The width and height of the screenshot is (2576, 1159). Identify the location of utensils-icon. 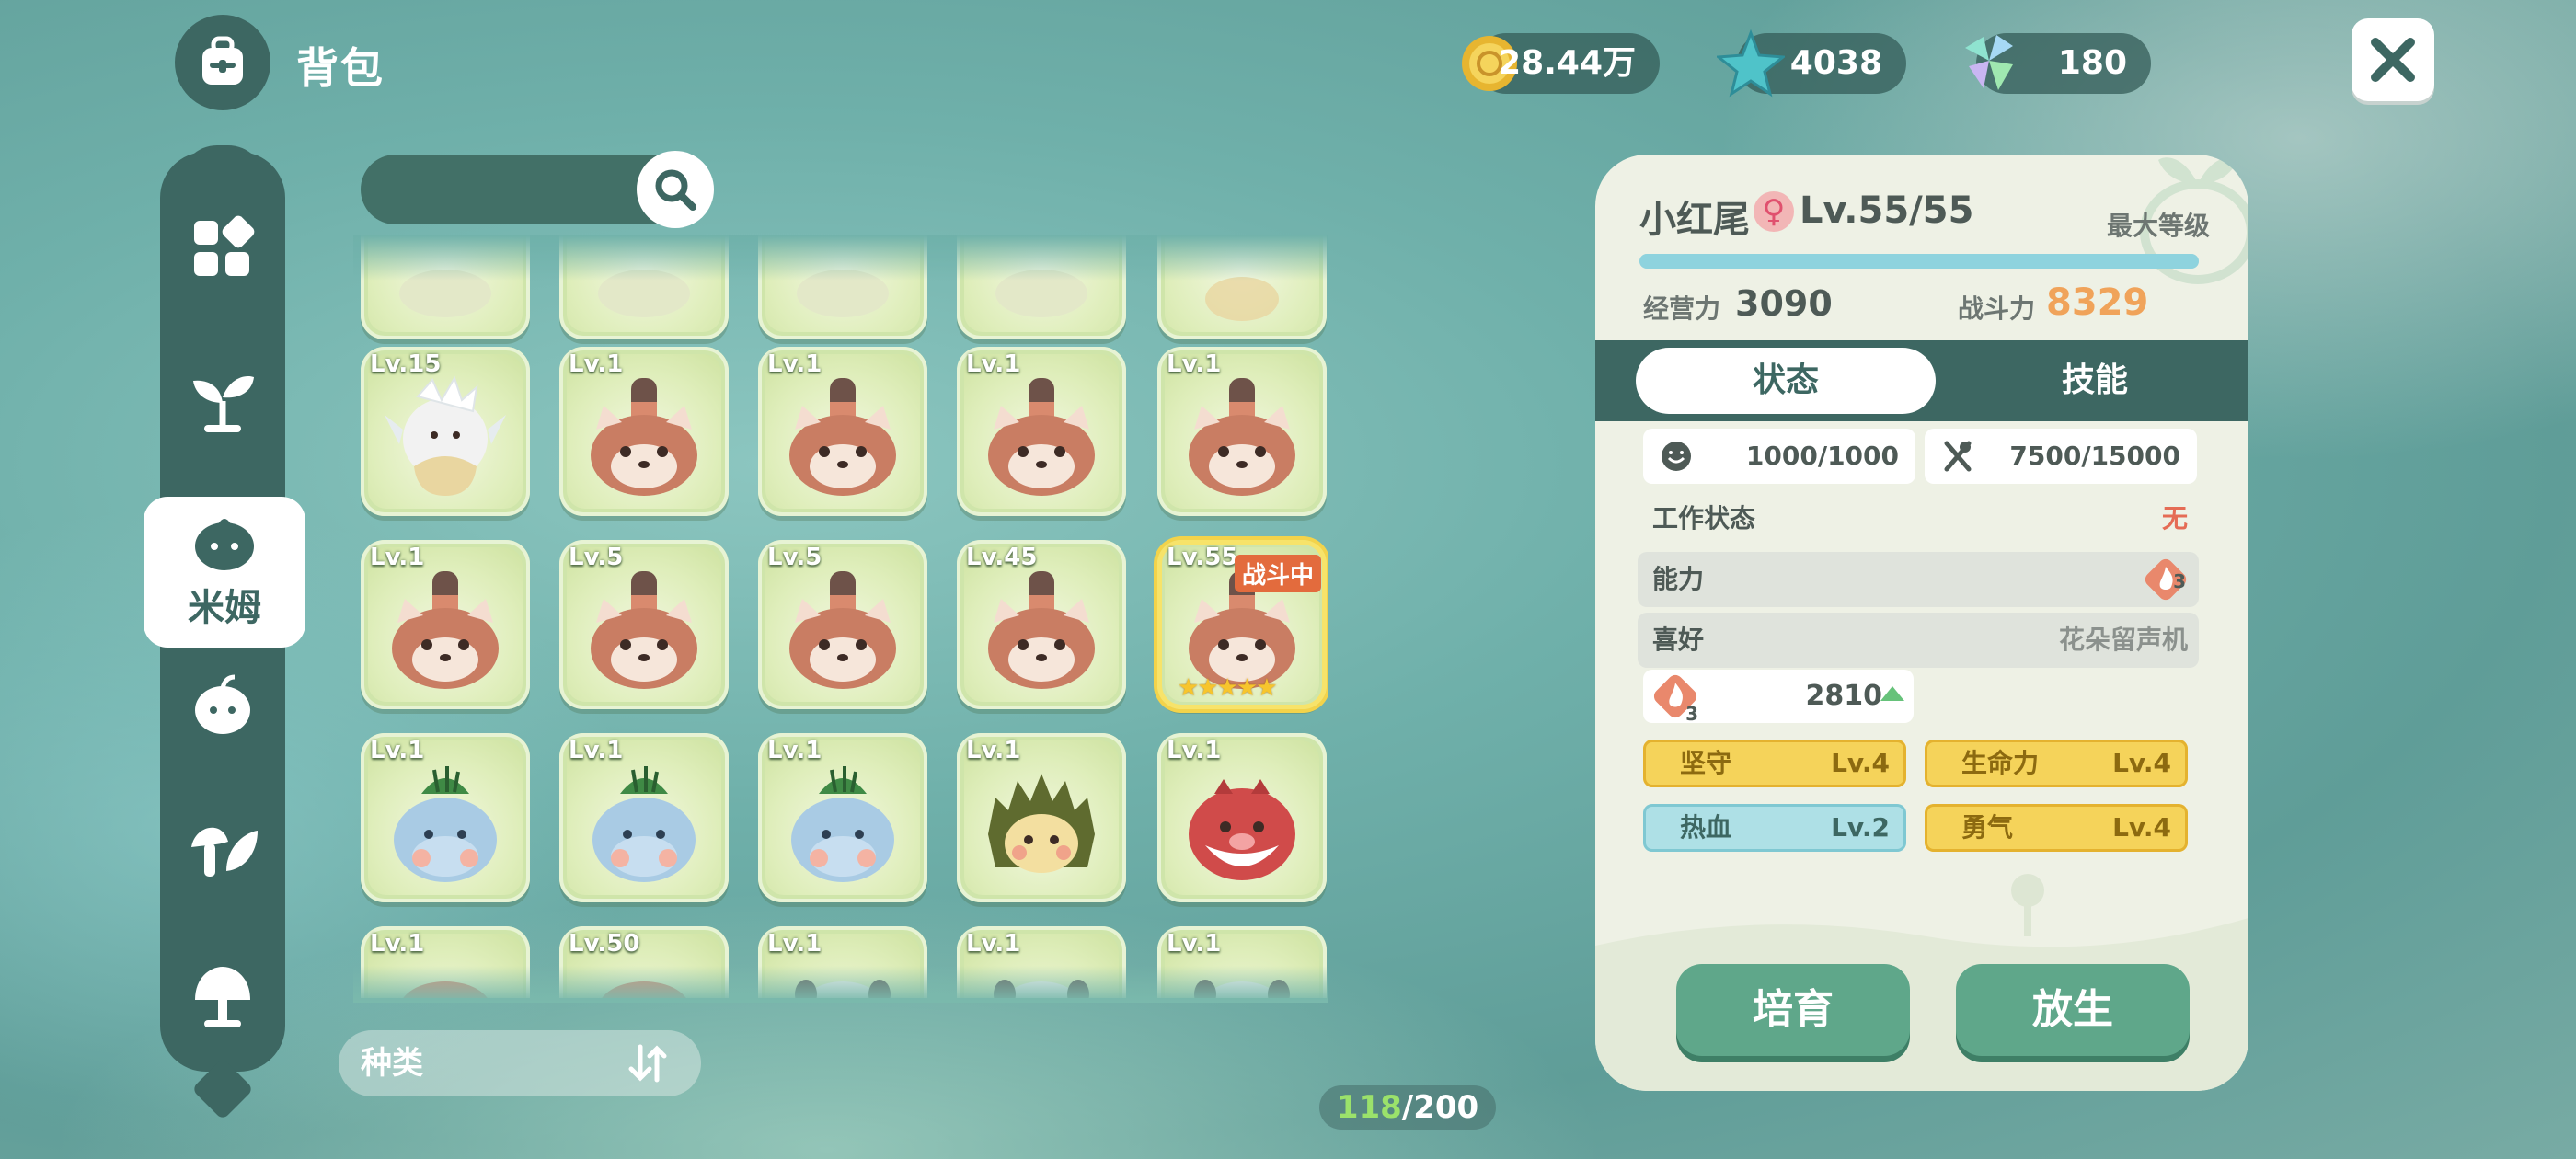
(1958, 456).